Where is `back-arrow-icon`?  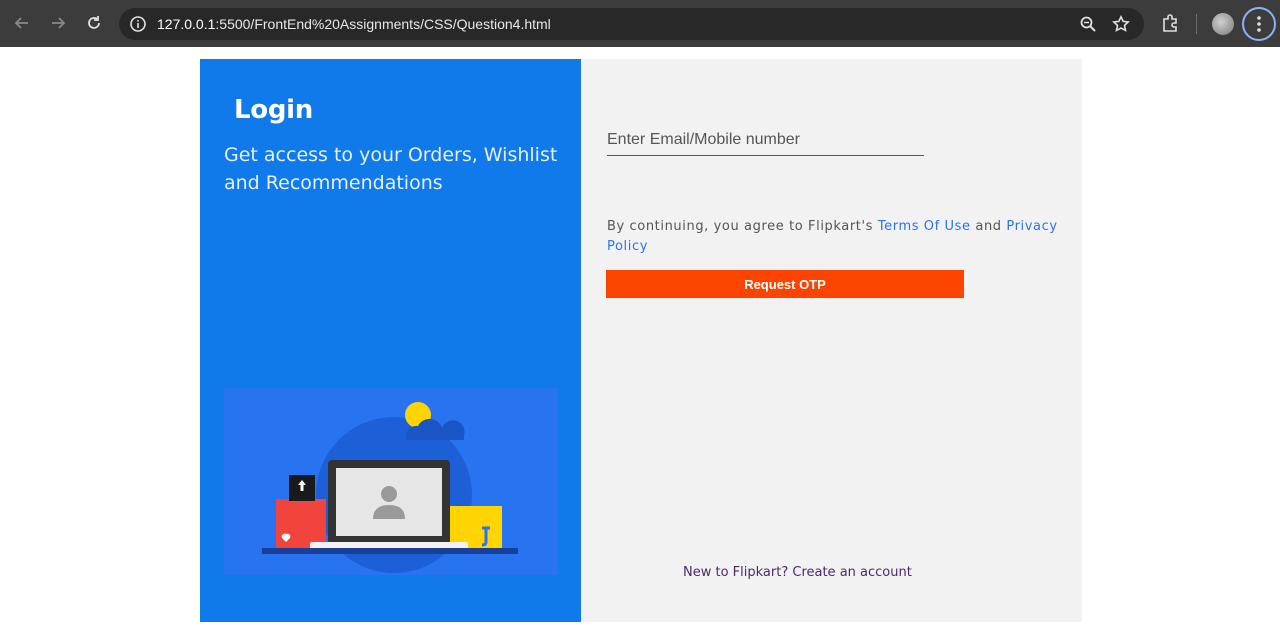 back-arrow-icon is located at coordinates (22, 23).